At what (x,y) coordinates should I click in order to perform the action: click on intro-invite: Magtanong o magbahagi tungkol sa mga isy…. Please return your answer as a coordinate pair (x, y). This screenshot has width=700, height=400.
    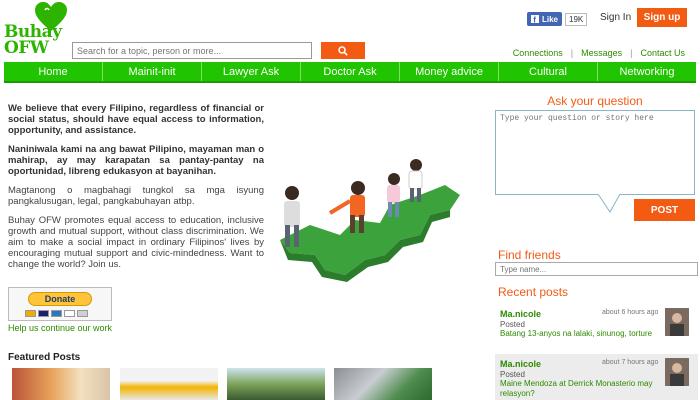
    Looking at the image, I should click on (136, 196).